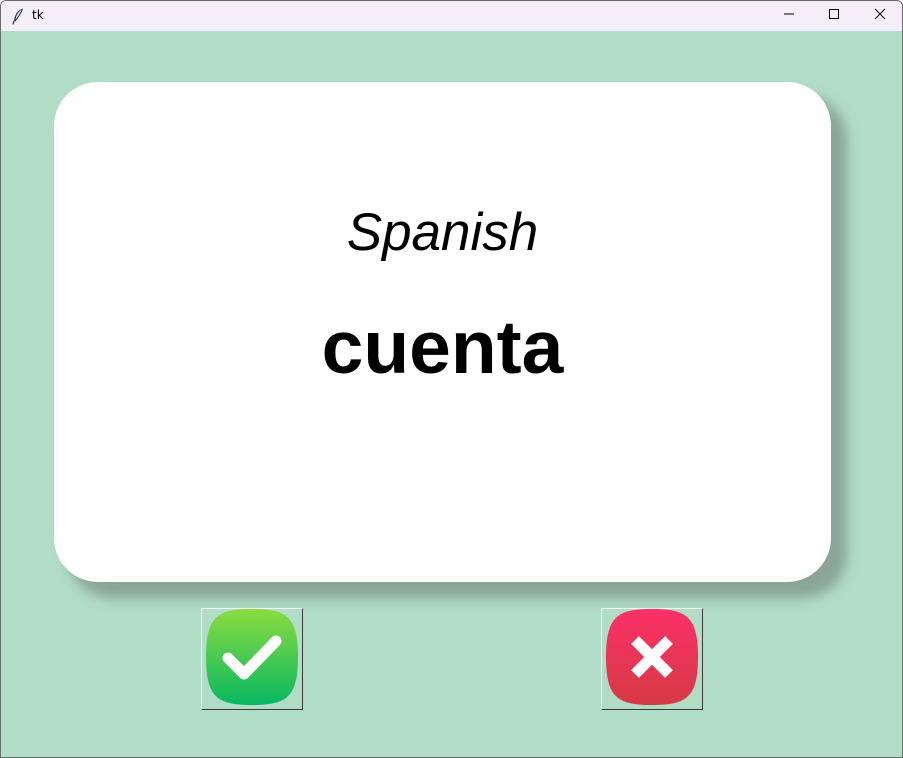  I want to click on wrong-answer-button, so click(652, 659).